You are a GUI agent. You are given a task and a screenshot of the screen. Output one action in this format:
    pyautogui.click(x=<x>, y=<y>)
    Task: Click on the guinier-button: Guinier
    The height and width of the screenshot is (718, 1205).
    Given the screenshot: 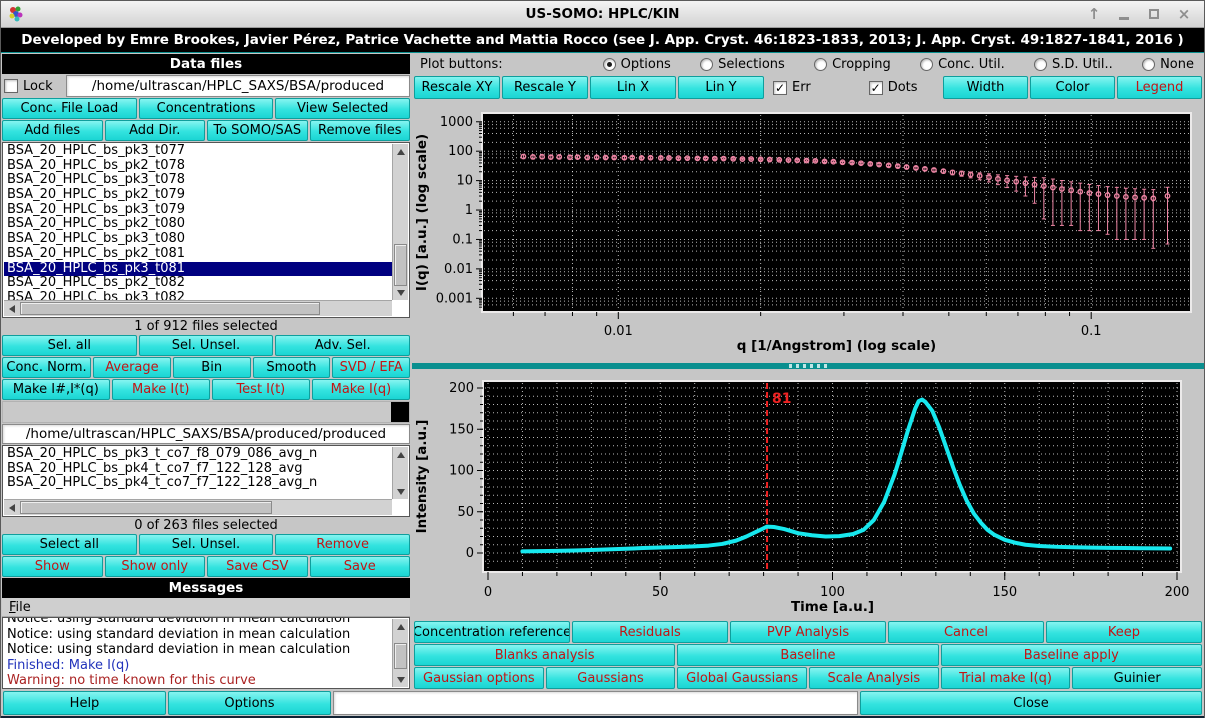 What is the action you would take?
    pyautogui.click(x=1137, y=678)
    